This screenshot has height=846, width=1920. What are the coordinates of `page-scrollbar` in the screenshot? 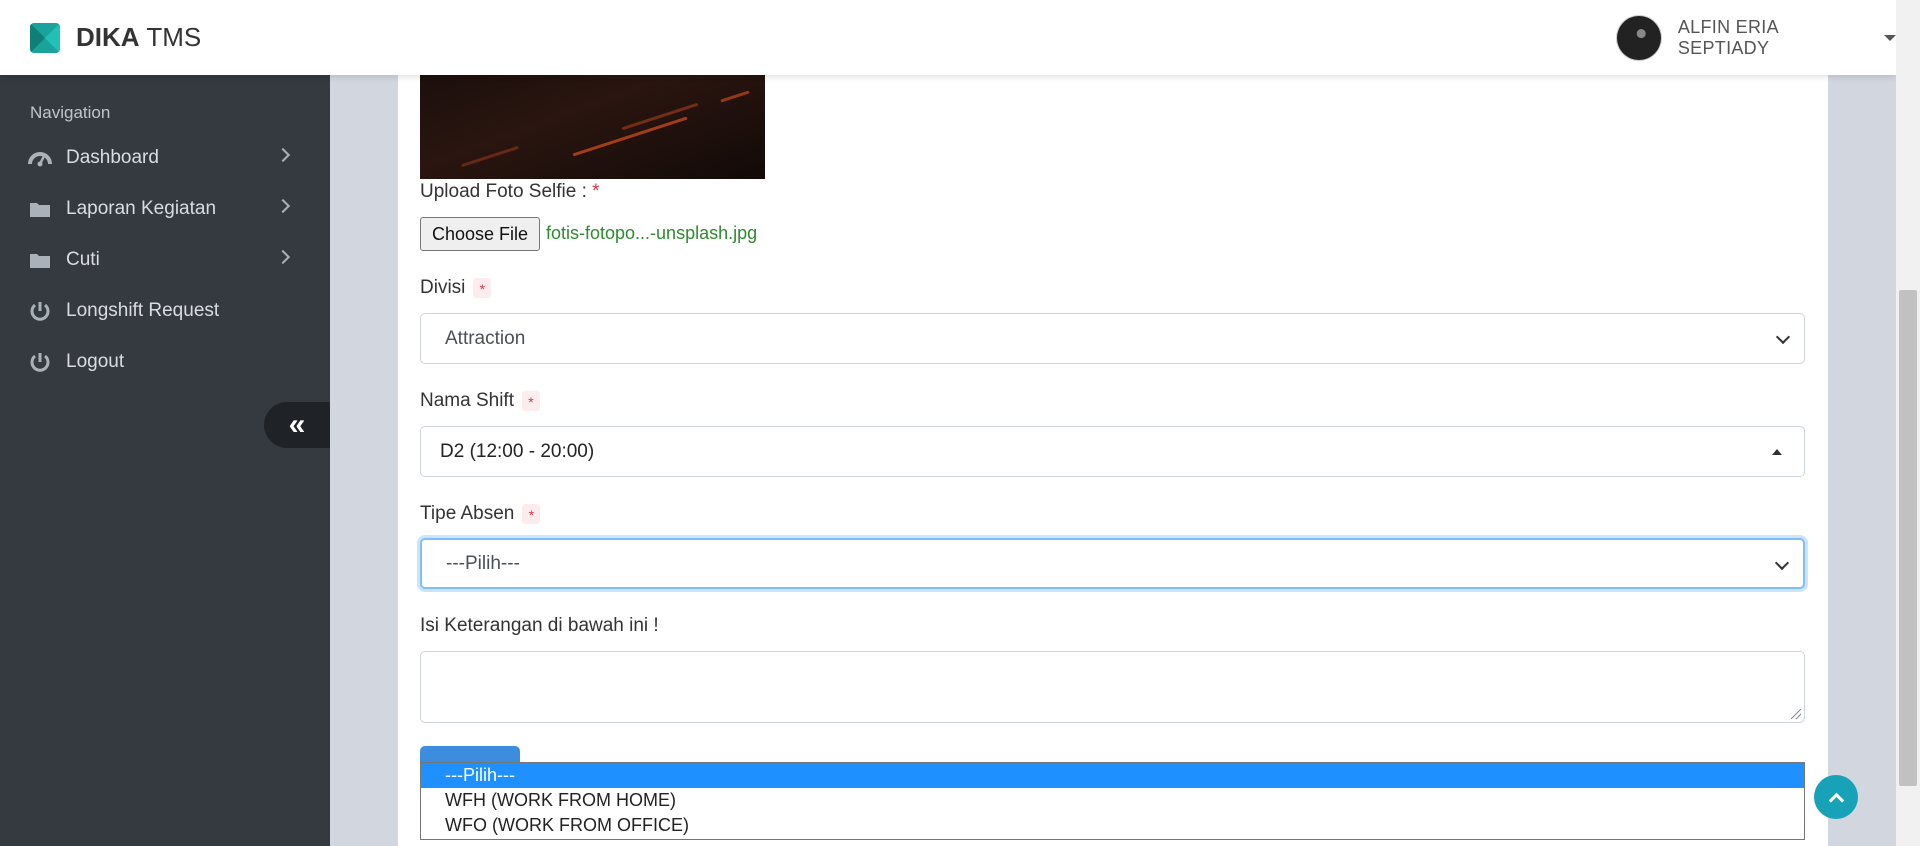 It's located at (1908, 423).